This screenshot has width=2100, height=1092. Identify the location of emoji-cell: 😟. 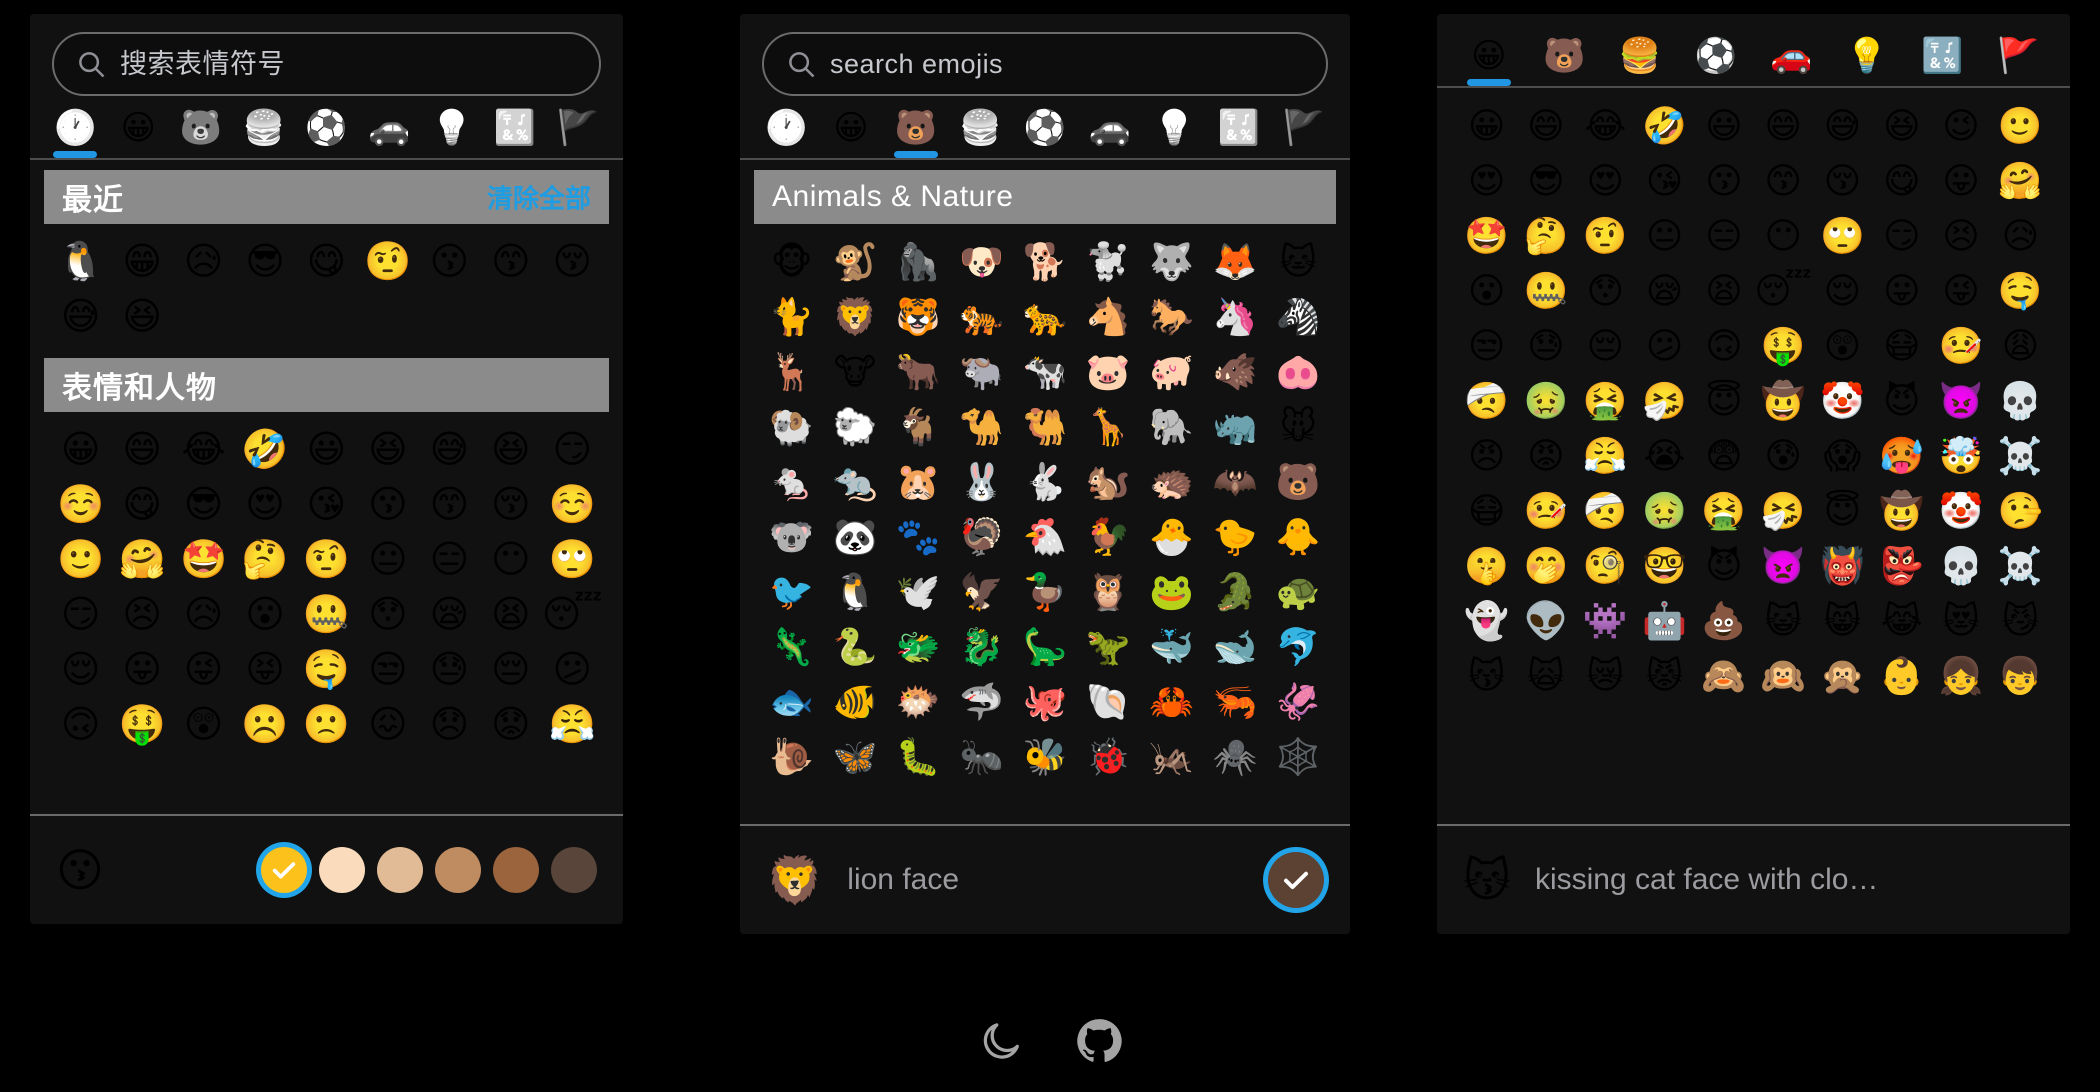
(510, 724).